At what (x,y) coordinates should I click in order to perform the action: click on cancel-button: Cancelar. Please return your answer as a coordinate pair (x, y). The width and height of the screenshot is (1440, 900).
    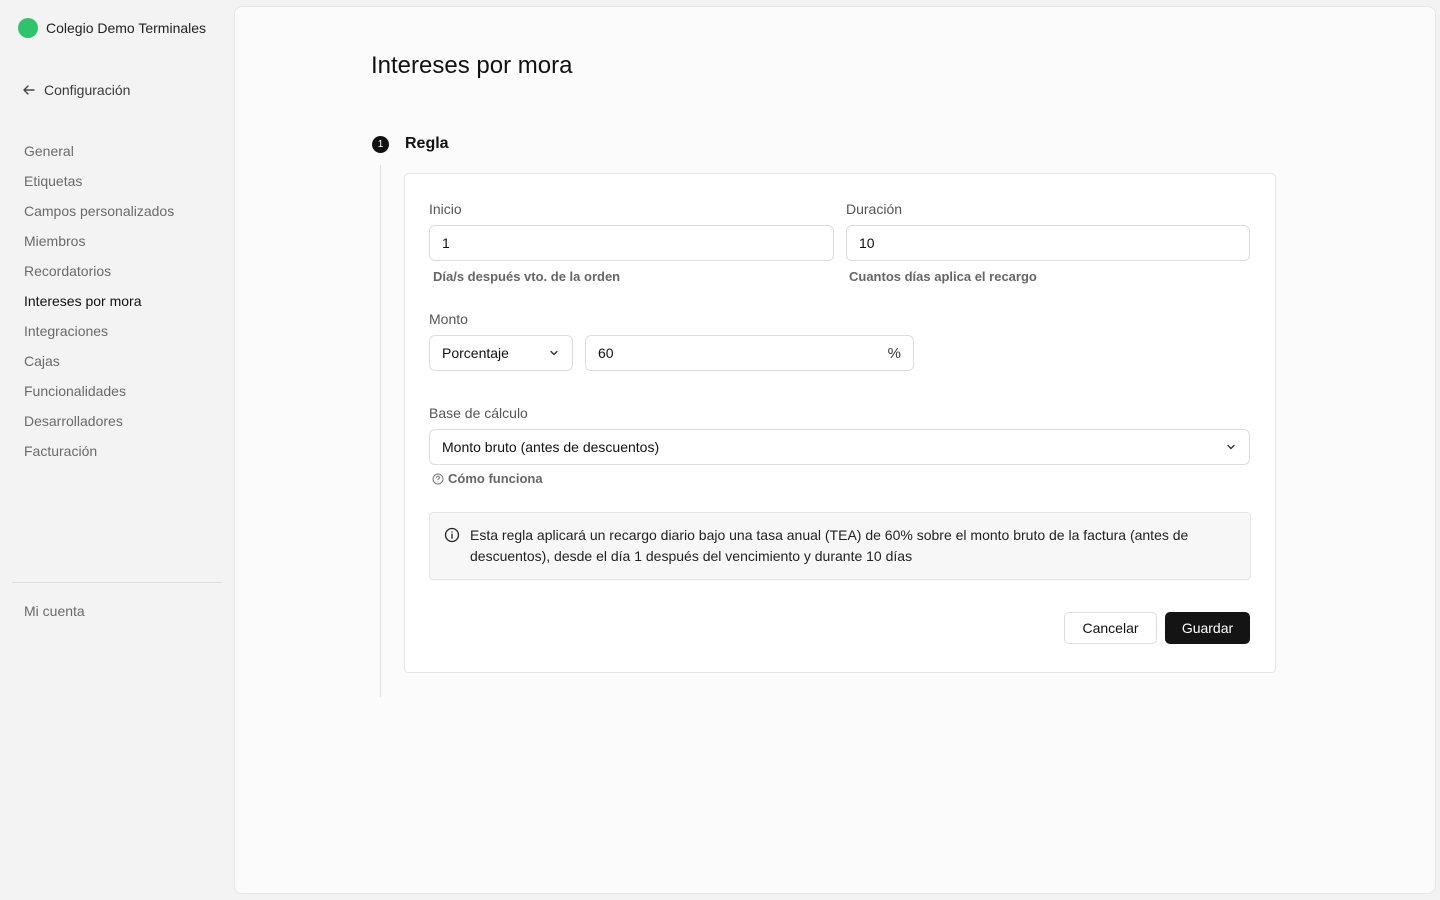
    Looking at the image, I should click on (1110, 628).